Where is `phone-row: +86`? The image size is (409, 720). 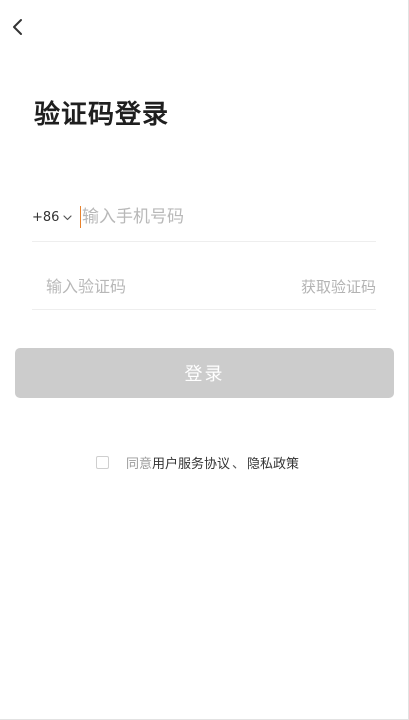 phone-row: +86 is located at coordinates (204, 217).